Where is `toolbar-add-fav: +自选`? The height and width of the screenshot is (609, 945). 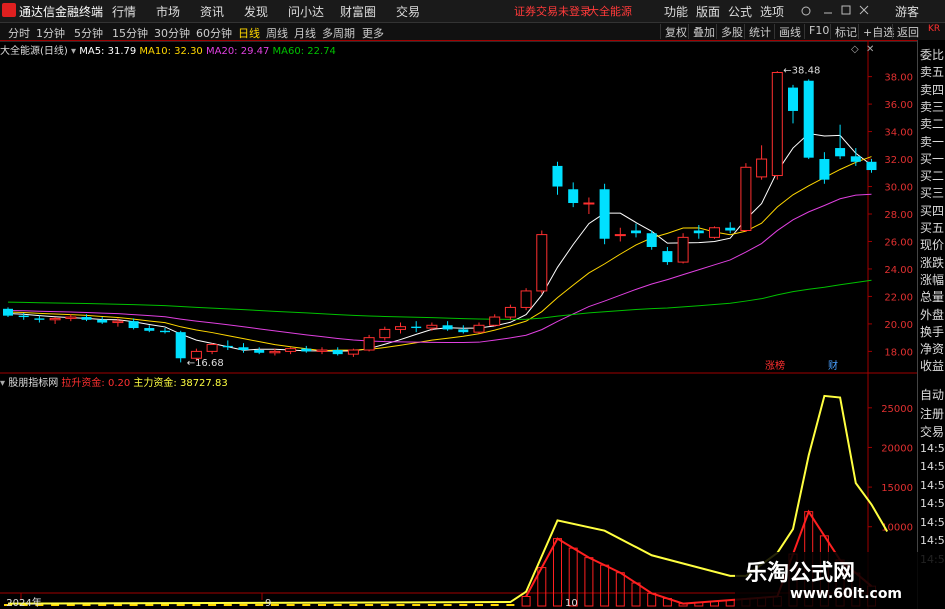
toolbar-add-fav: +自选 is located at coordinates (876, 31).